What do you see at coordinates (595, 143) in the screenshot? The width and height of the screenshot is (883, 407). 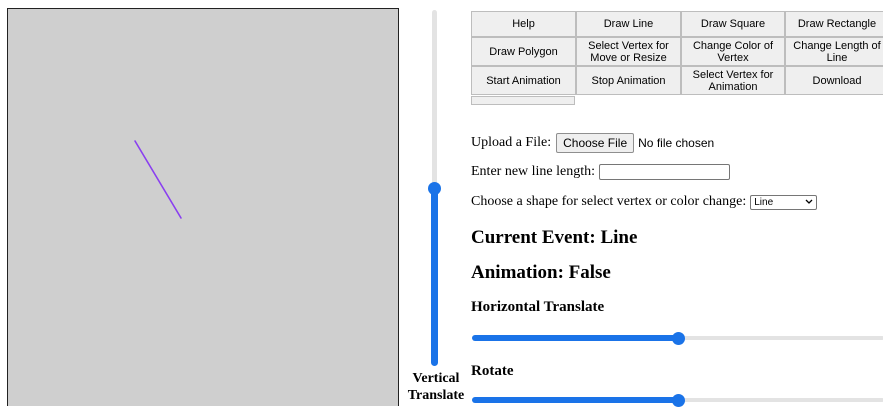 I see `choose-file-button: Choose File` at bounding box center [595, 143].